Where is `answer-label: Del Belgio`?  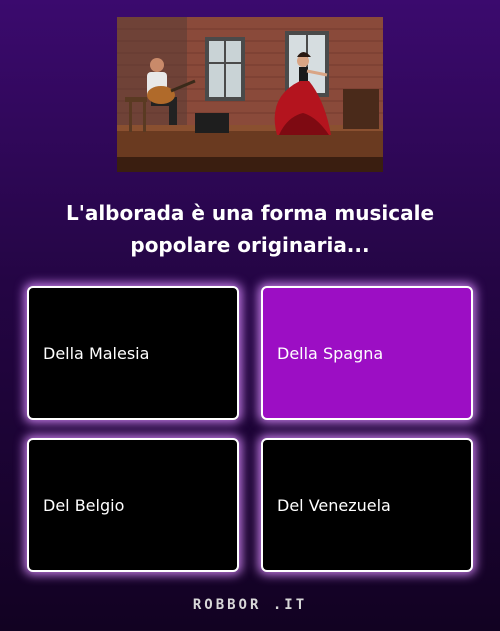 answer-label: Del Belgio is located at coordinates (84, 505).